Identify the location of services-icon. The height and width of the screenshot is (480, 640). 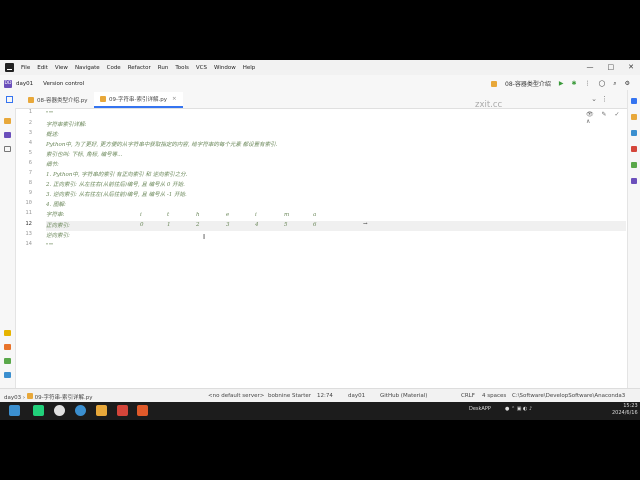
(7, 361).